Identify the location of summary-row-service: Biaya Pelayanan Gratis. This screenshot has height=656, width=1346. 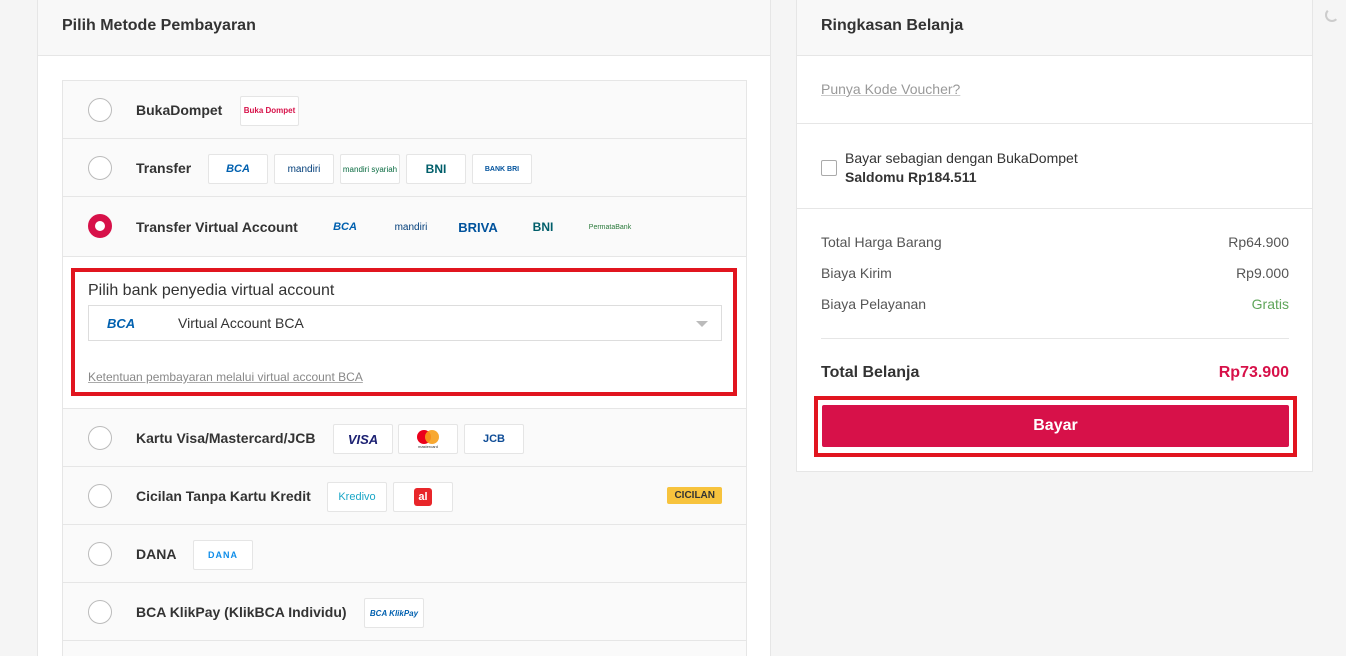
(1055, 304).